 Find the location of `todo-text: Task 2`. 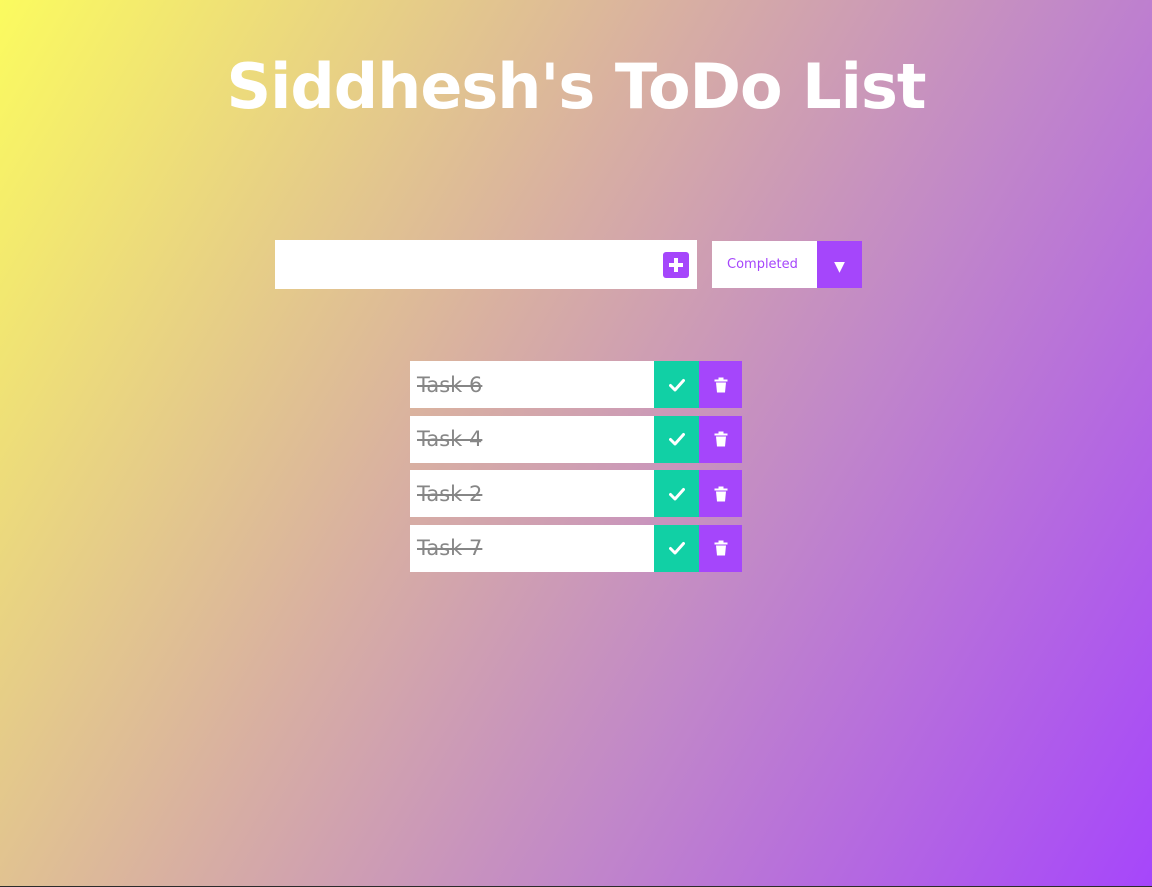

todo-text: Task 2 is located at coordinates (450, 493).